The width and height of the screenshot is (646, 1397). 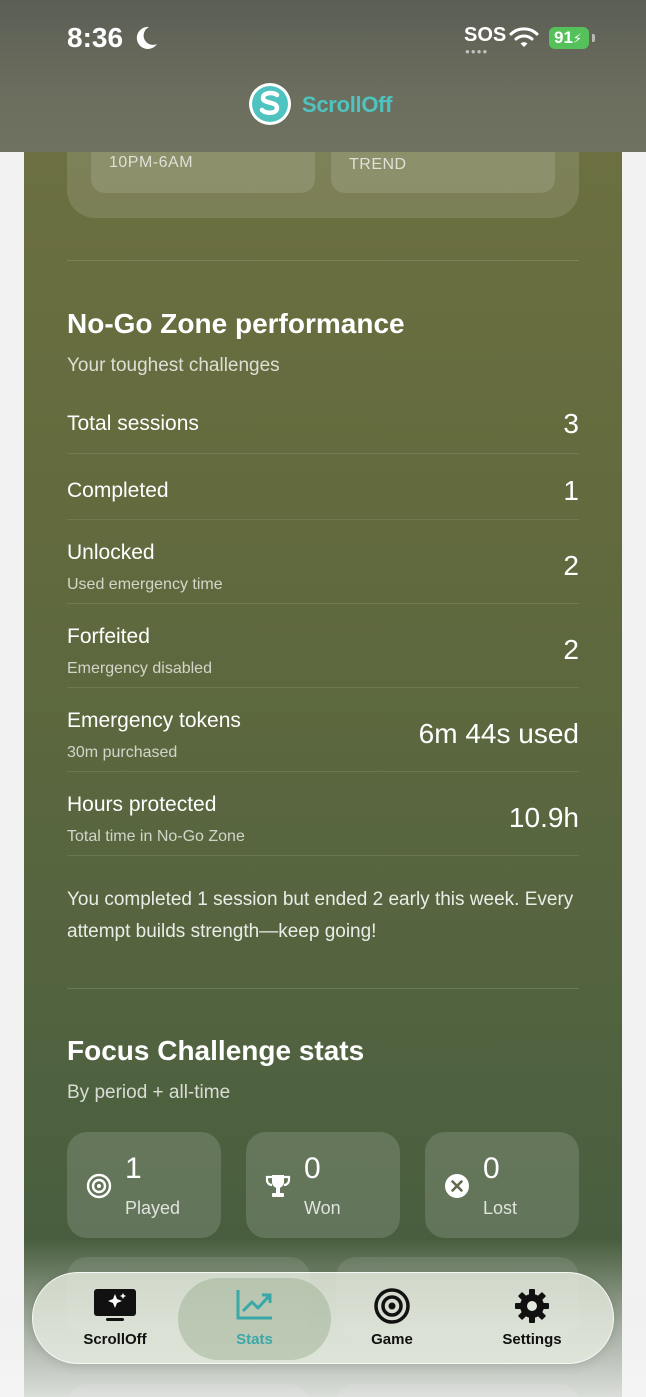 I want to click on battery-icon: 91⚡, so click(x=569, y=38).